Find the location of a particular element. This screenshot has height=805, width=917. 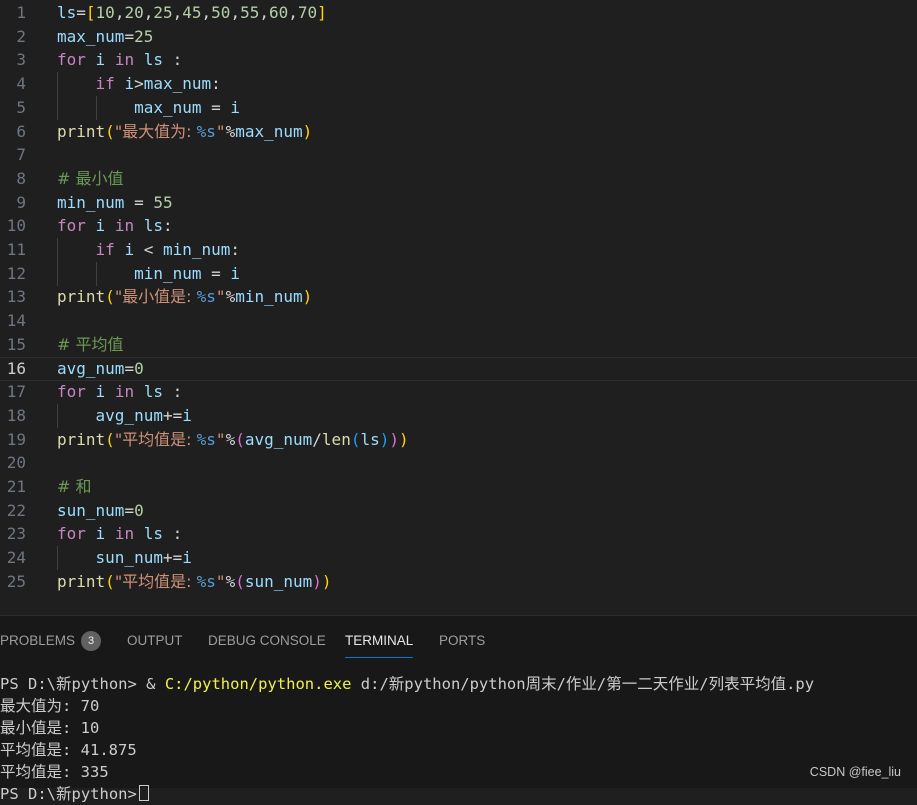

code-line: 21 # 和 is located at coordinates (458, 487).